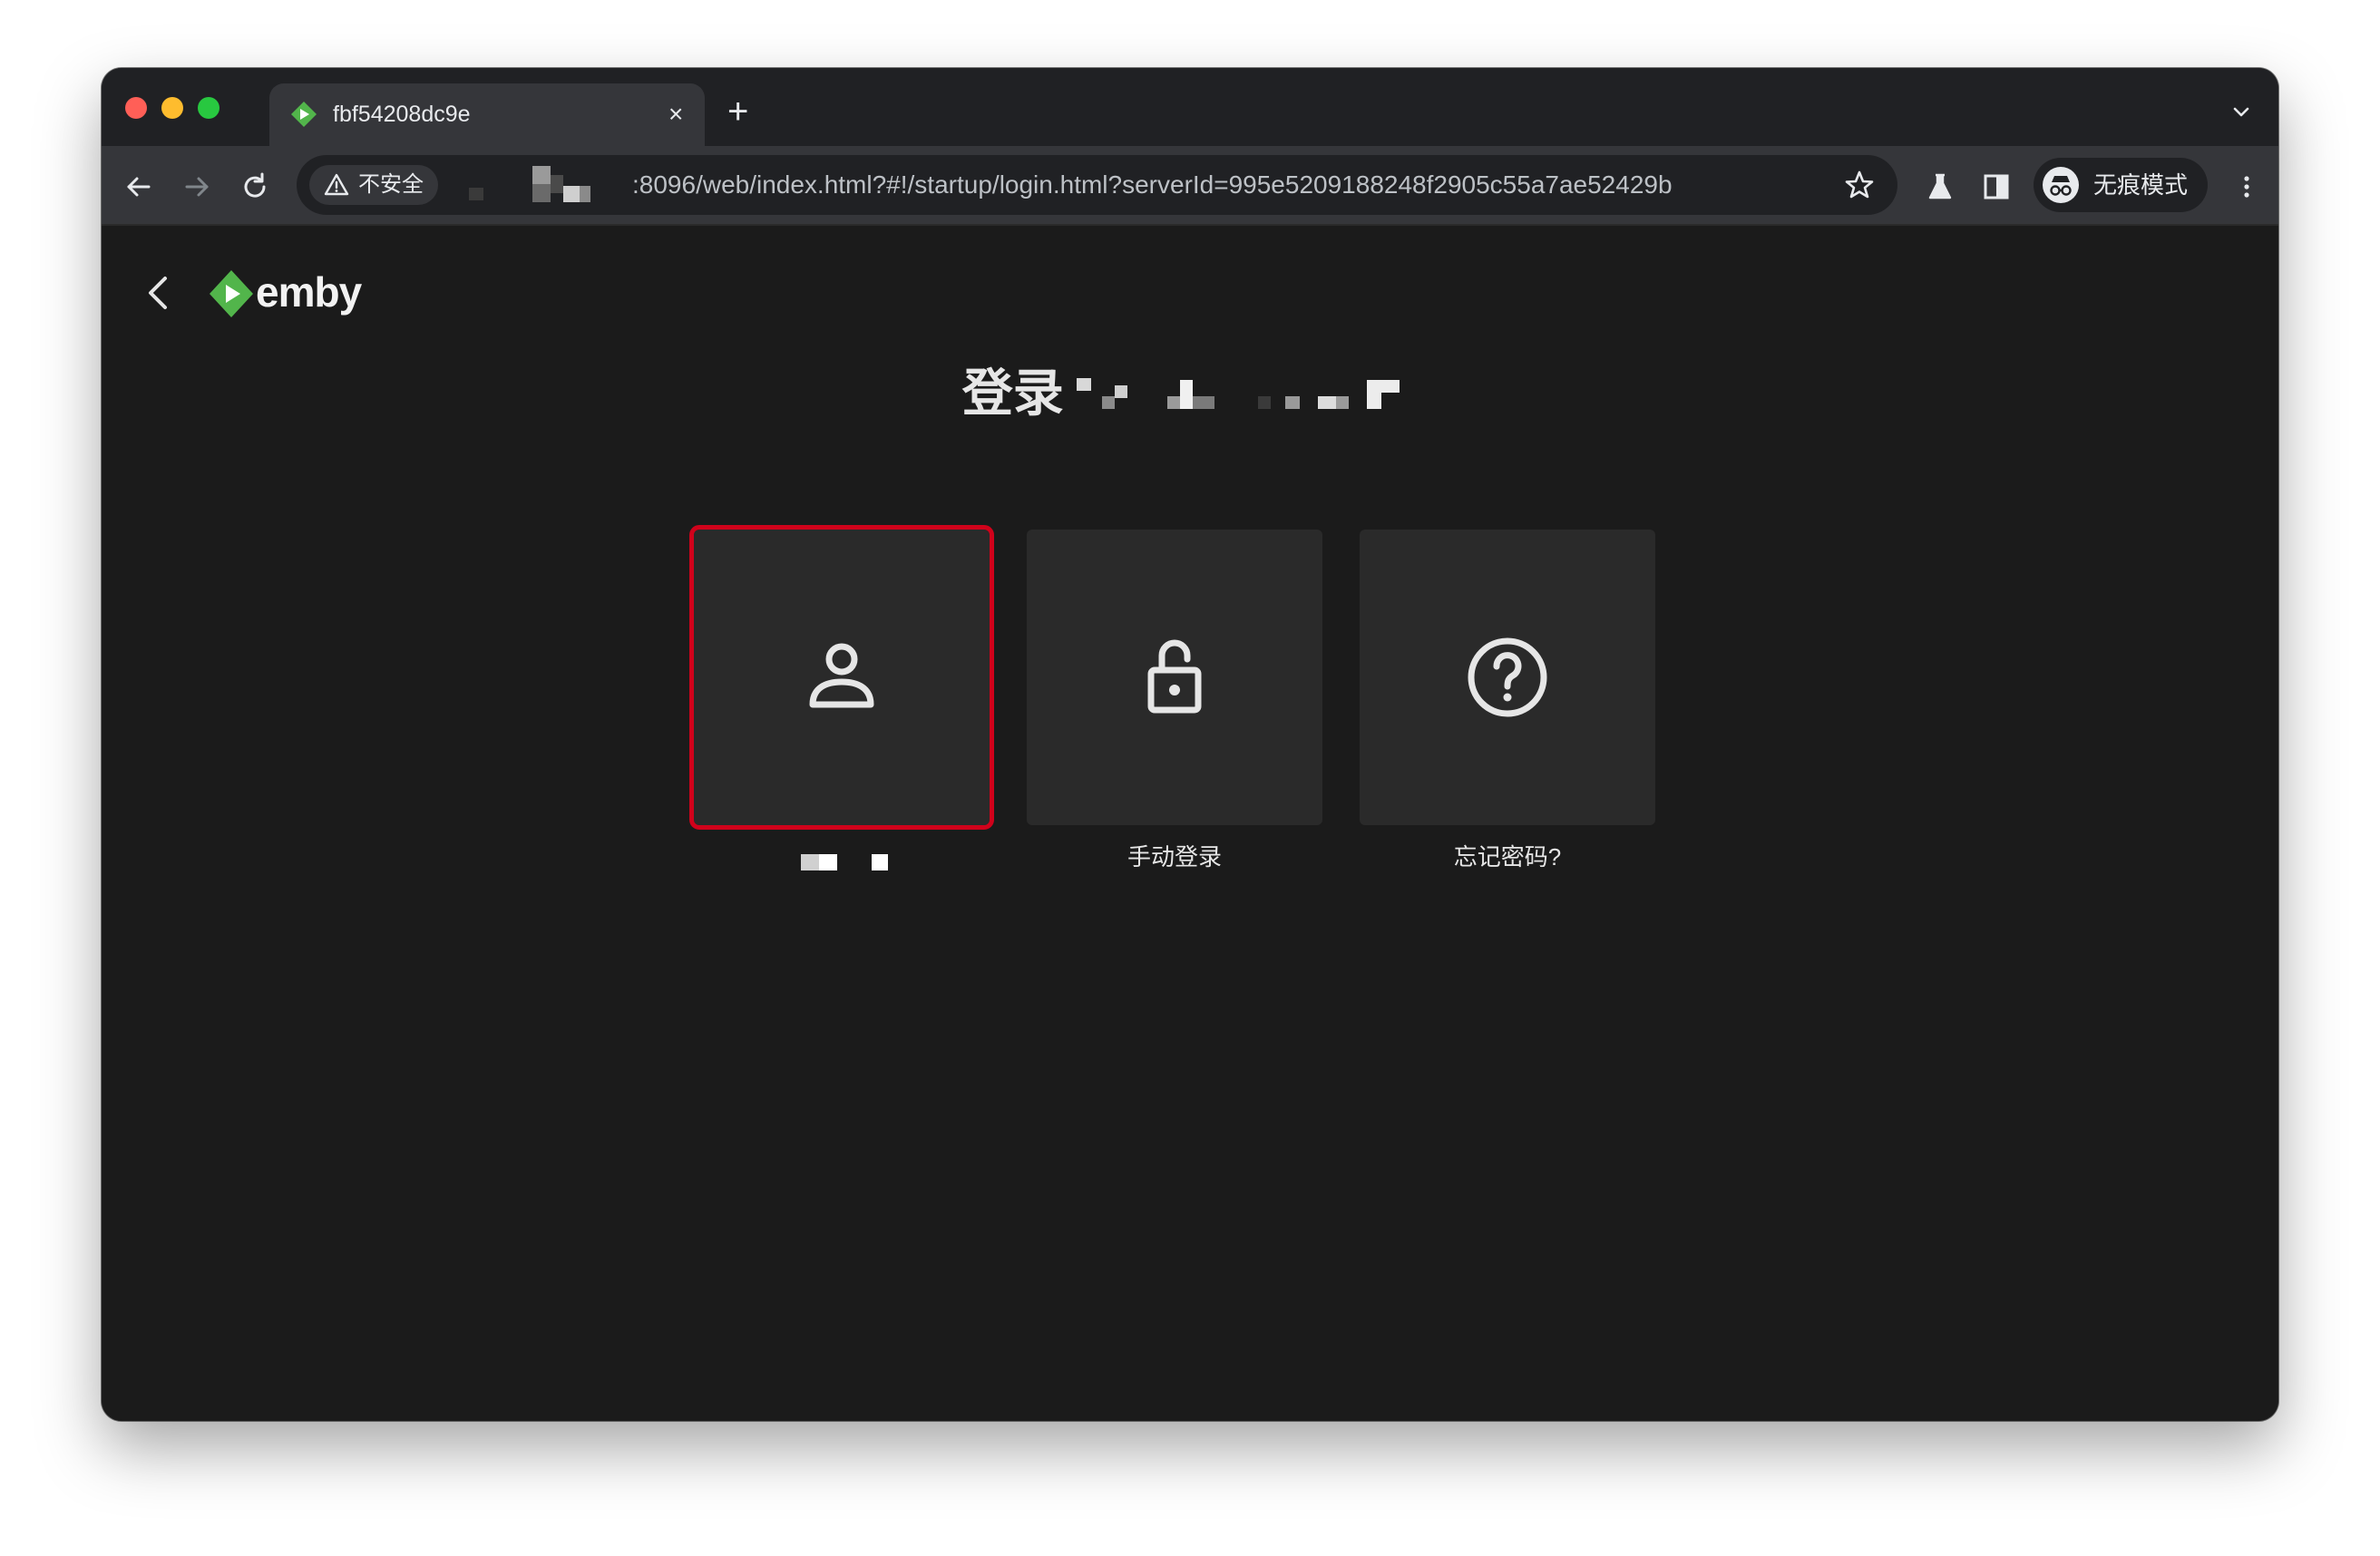  What do you see at coordinates (2061, 185) in the screenshot?
I see `incognito-icon` at bounding box center [2061, 185].